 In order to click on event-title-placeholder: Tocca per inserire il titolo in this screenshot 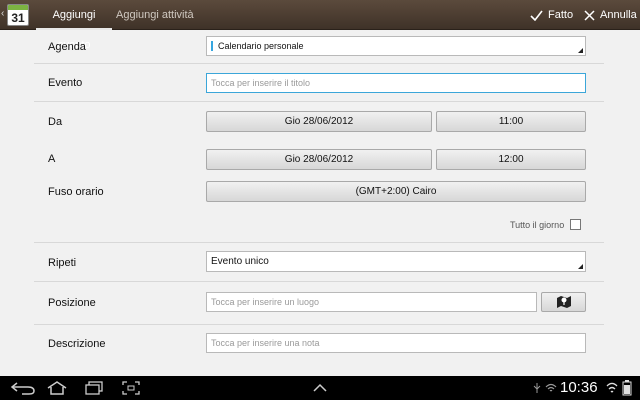, I will do `click(261, 83)`.